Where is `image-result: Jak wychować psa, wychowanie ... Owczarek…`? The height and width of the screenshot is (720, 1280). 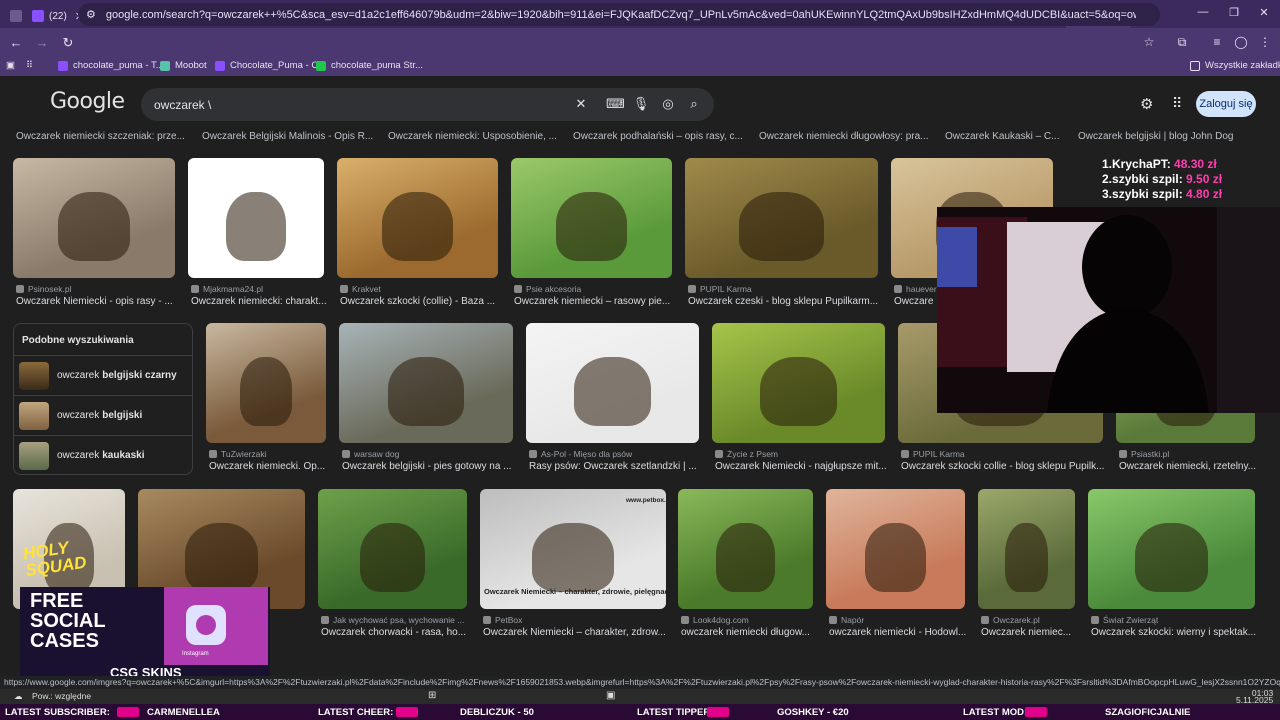 image-result: Jak wychować psa, wychowanie ... Owczarek… is located at coordinates (392, 567).